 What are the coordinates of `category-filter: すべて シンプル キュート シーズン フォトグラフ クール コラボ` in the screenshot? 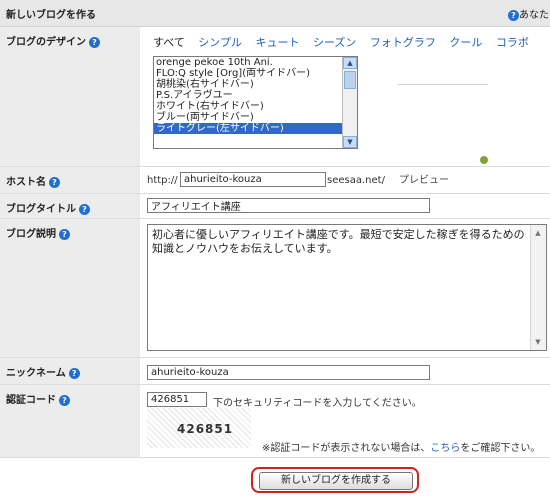 It's located at (346, 42).